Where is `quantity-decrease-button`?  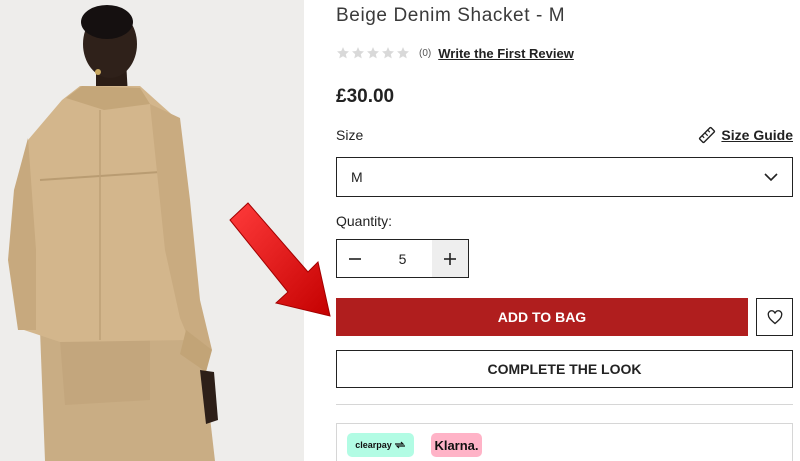
quantity-decrease-button is located at coordinates (355, 258).